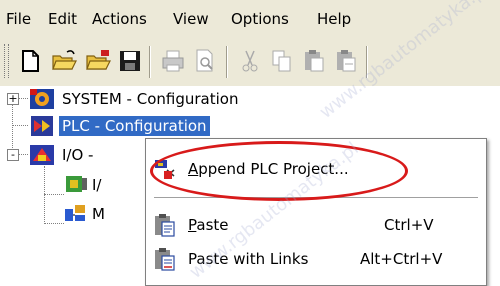 The width and height of the screenshot is (500, 286). Describe the element at coordinates (316, 259) in the screenshot. I see `menu-item-paste-with-links: Paste with Links Alt+Ctrl+V` at that location.